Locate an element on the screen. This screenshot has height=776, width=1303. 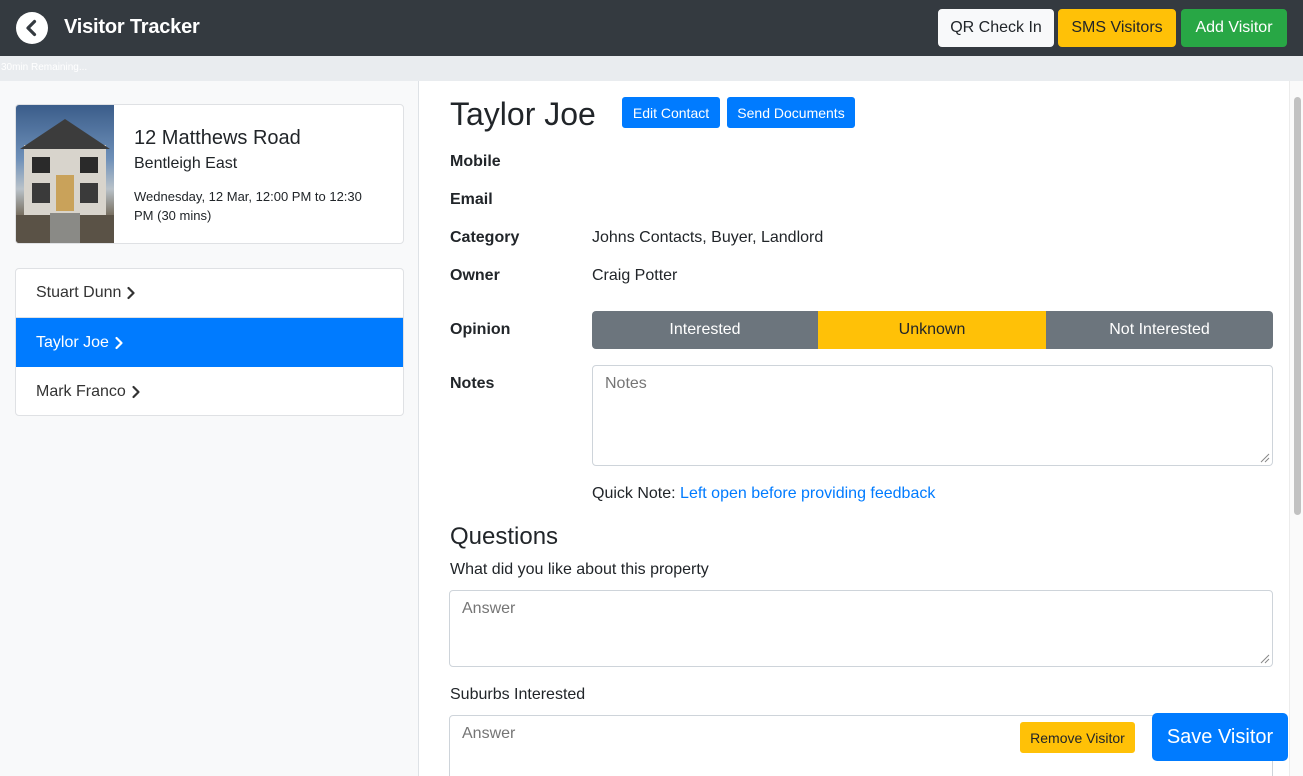
back-button is located at coordinates (32, 28).